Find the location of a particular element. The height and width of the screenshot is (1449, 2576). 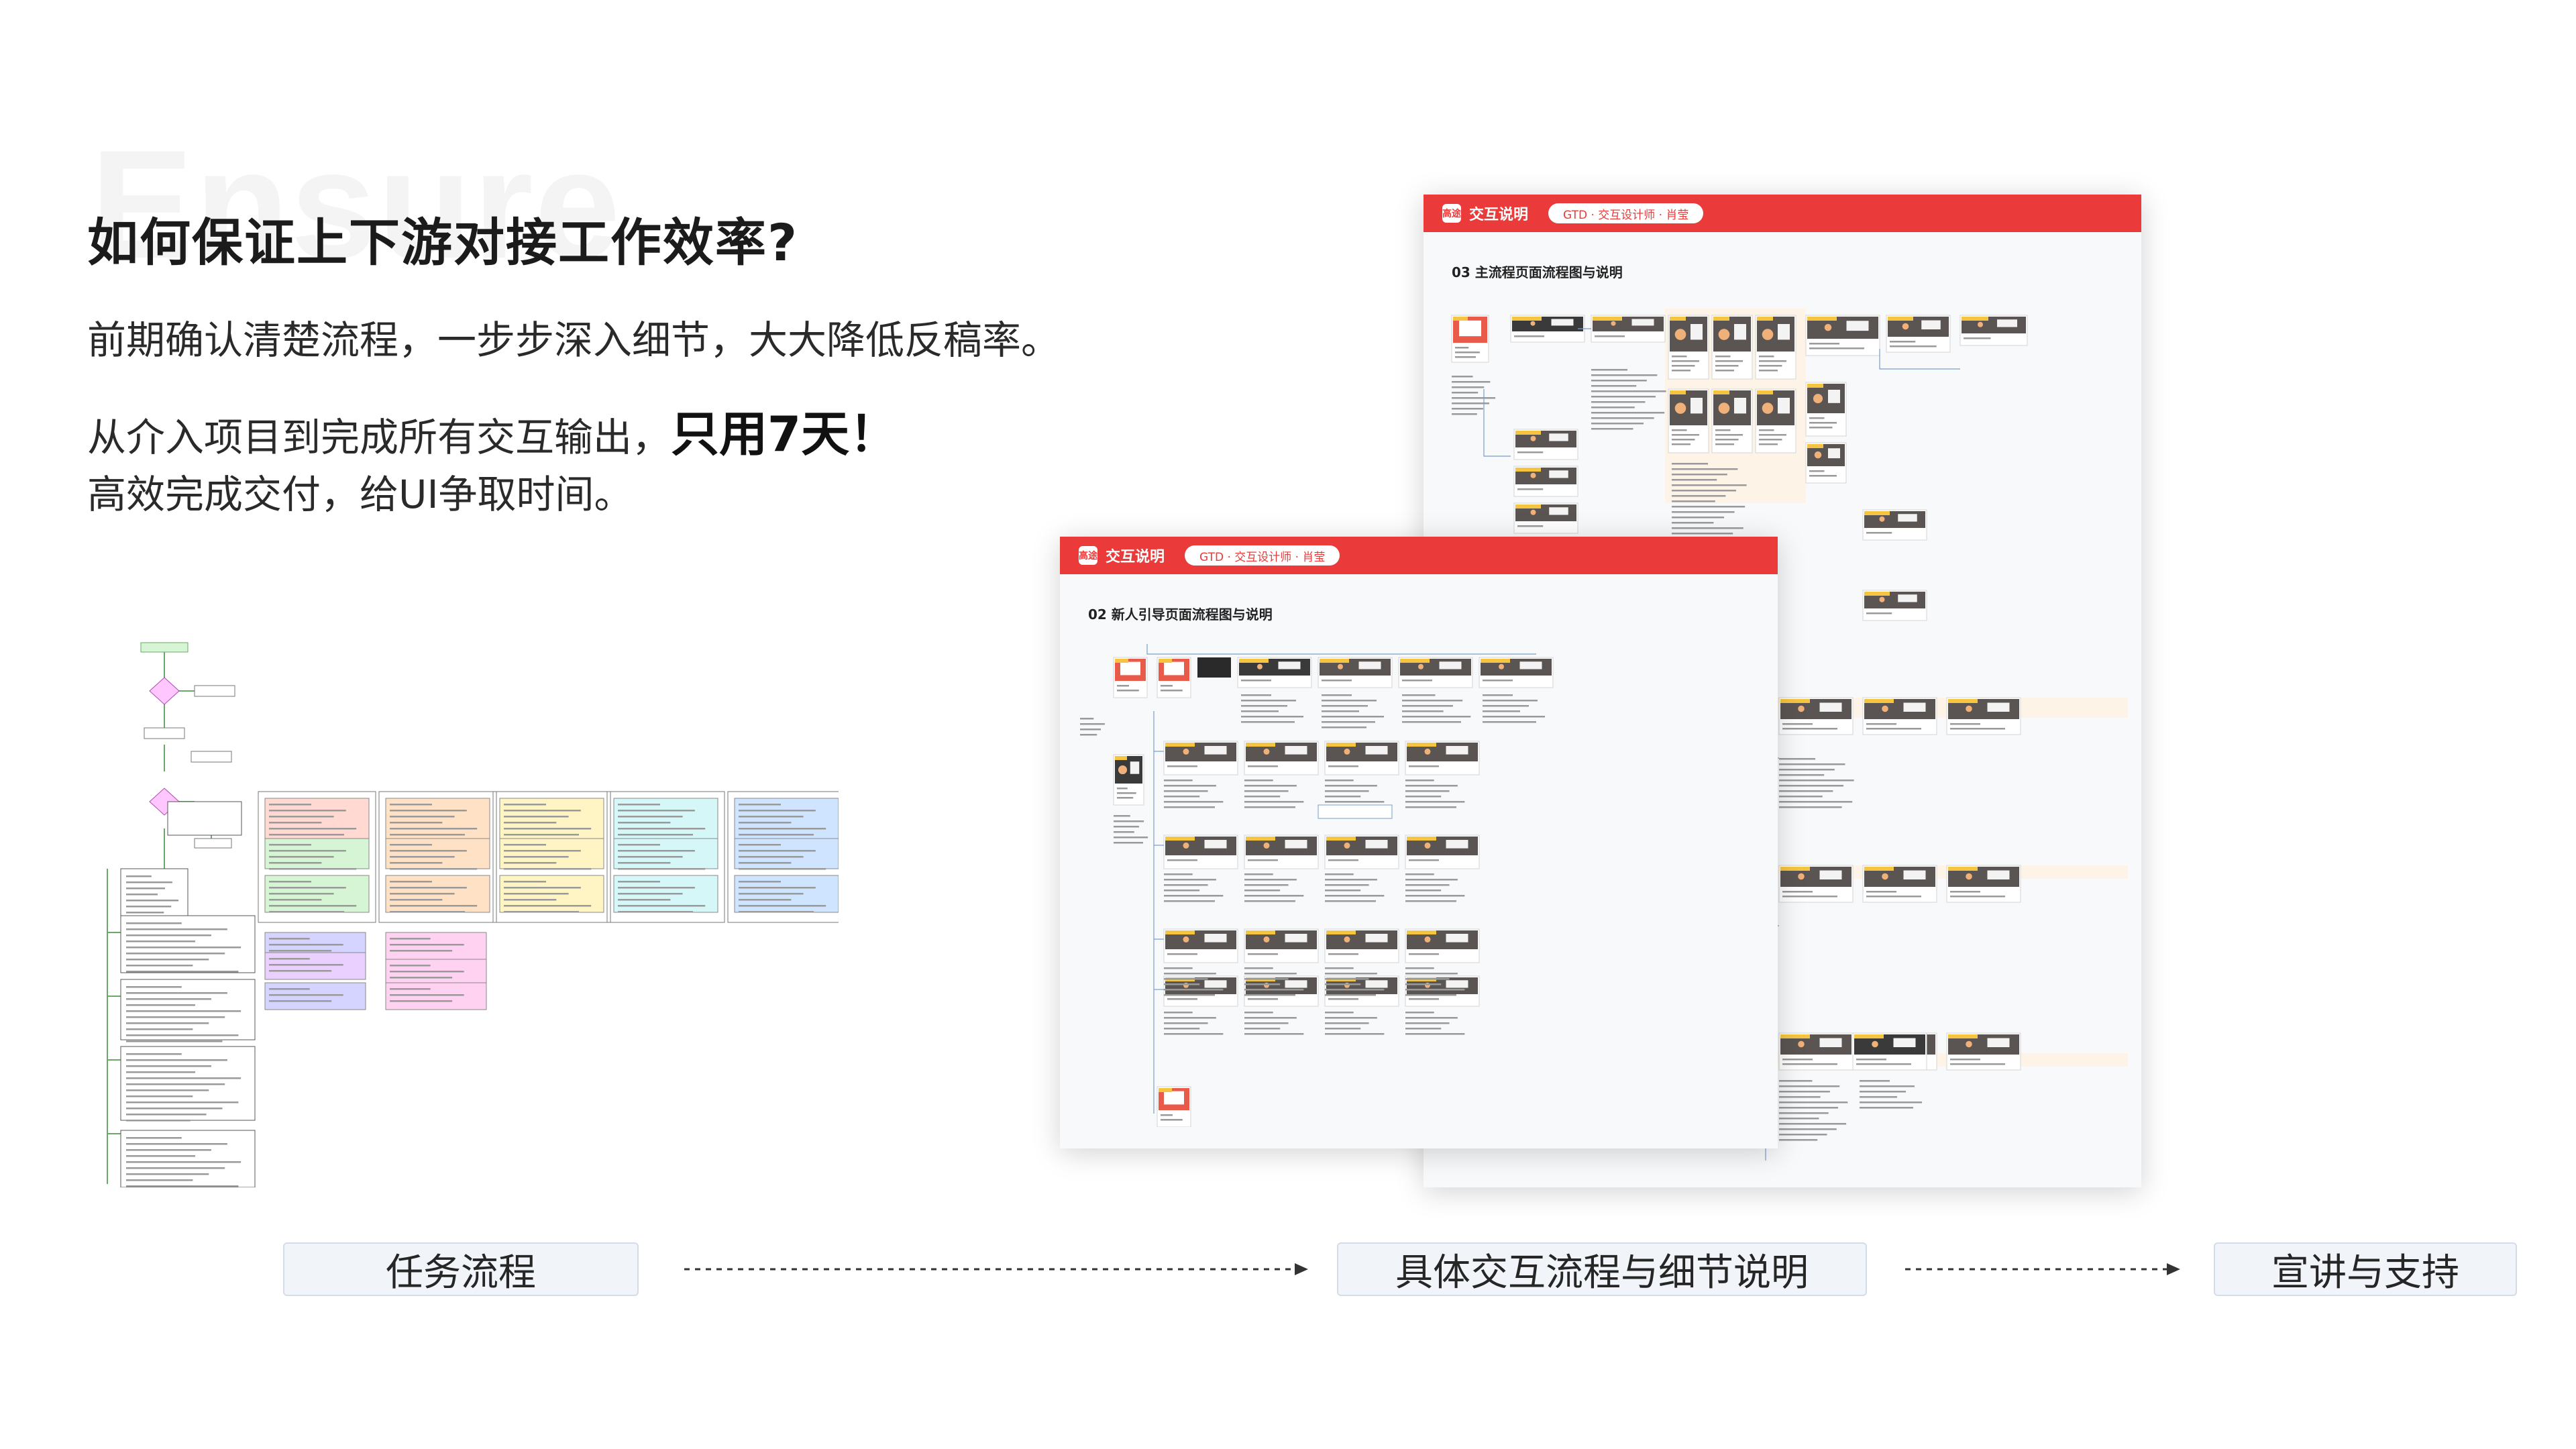

dashed-arrow-icon is located at coordinates (996, 1269).